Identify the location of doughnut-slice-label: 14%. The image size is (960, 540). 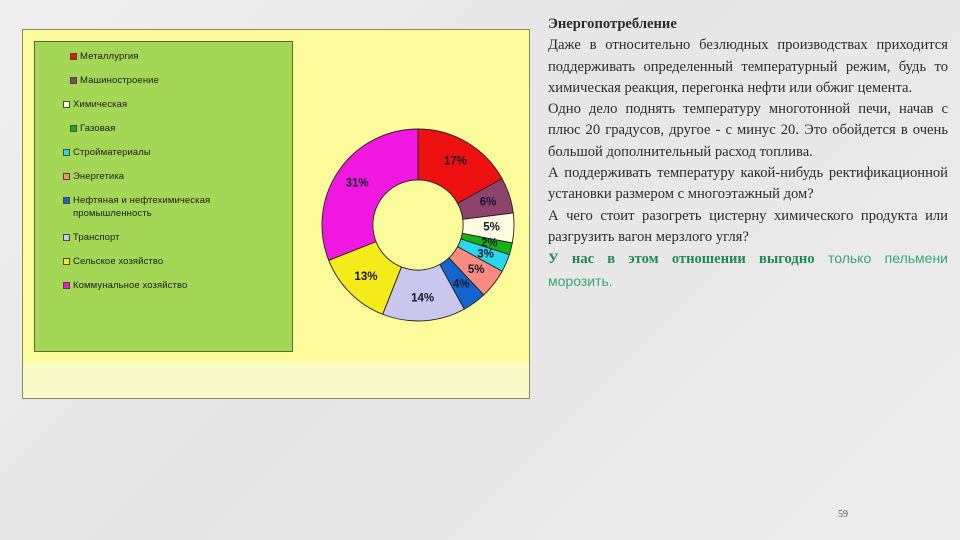
(422, 298).